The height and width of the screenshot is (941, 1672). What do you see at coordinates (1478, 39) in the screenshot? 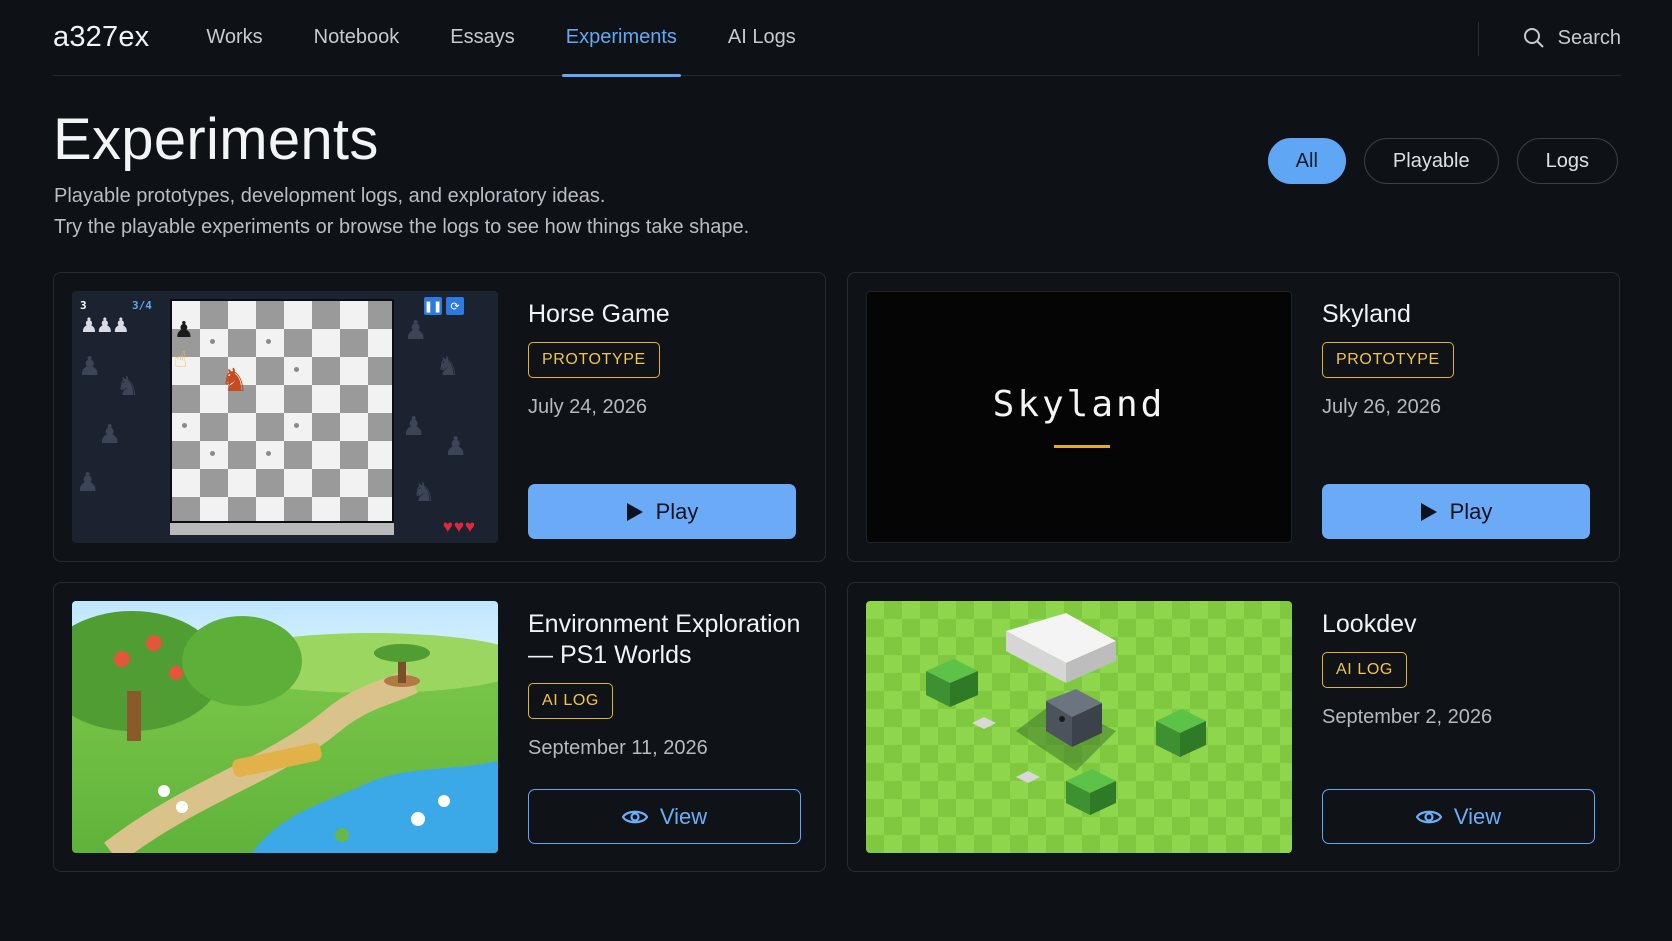
I see `nav-divider` at bounding box center [1478, 39].